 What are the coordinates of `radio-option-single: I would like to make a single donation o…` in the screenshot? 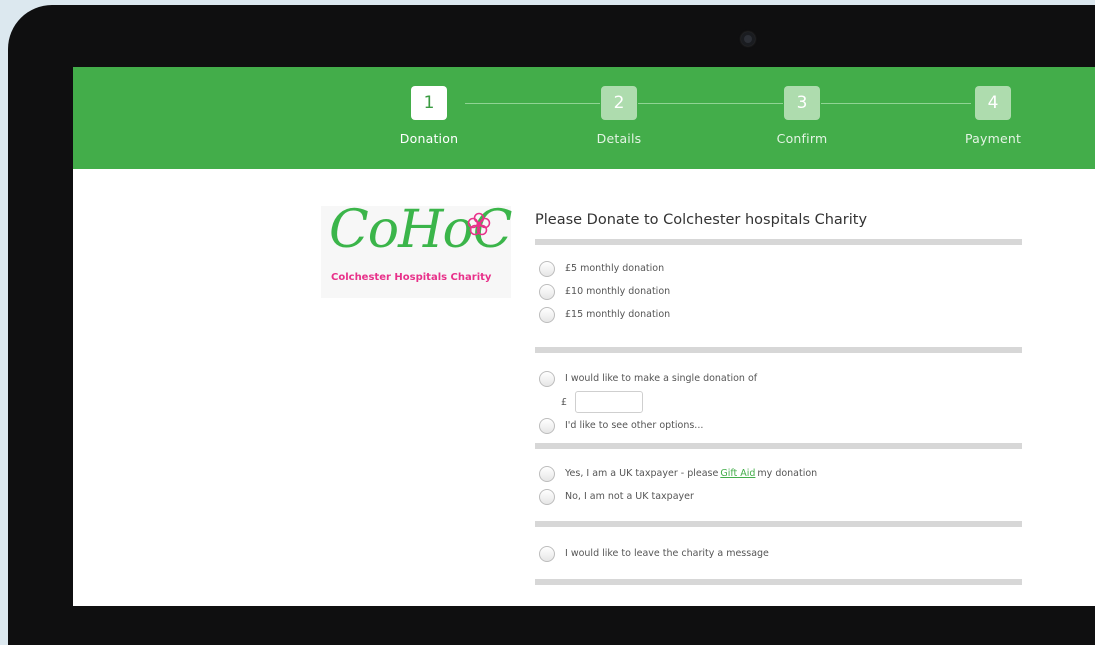 It's located at (778, 378).